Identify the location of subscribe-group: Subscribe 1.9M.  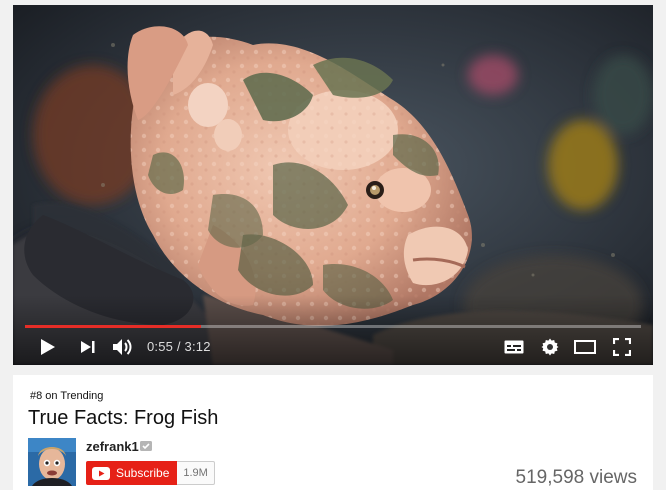
(150, 473).